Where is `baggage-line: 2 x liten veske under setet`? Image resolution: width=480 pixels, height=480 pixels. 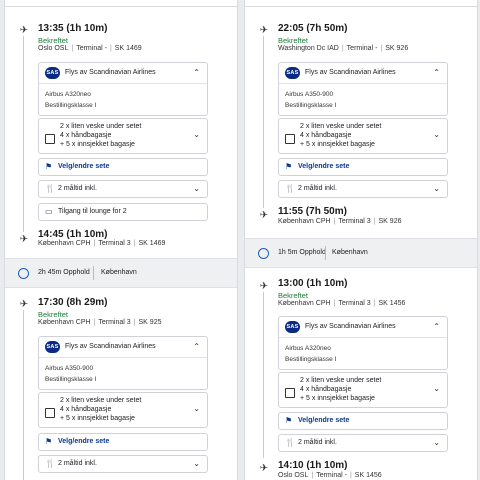 baggage-line: 2 x liten veske under setet is located at coordinates (101, 400).